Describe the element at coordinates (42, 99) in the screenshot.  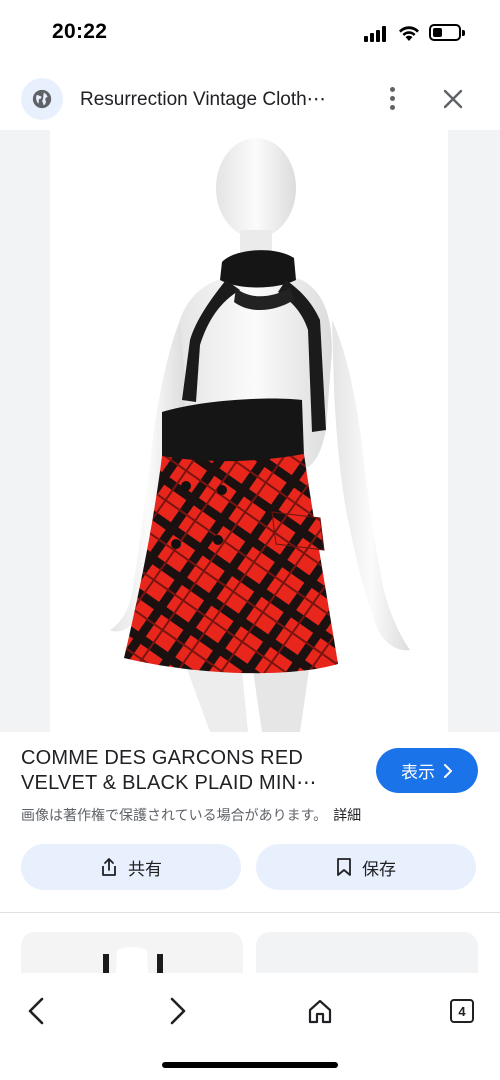
I see `globe-icon` at that location.